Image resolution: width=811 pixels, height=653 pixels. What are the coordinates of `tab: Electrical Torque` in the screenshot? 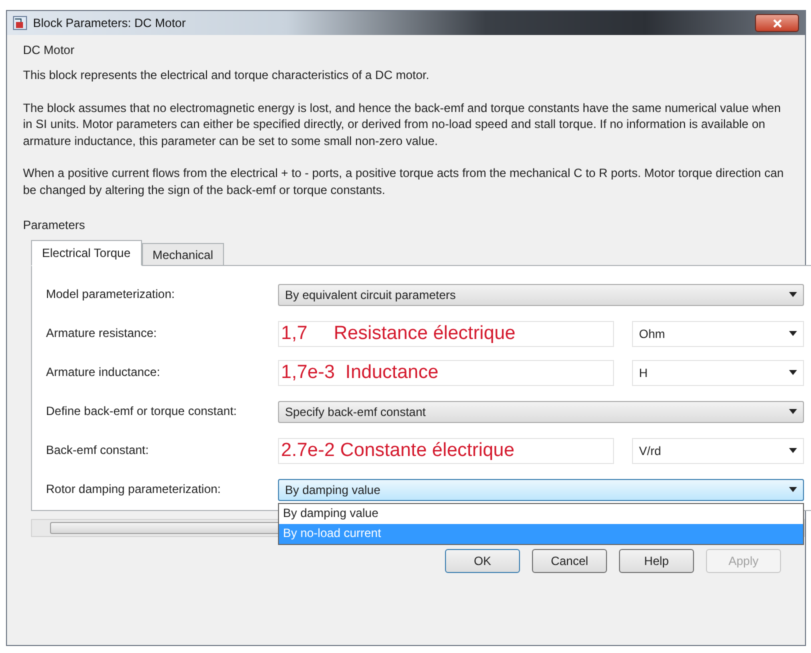 It's located at (86, 253).